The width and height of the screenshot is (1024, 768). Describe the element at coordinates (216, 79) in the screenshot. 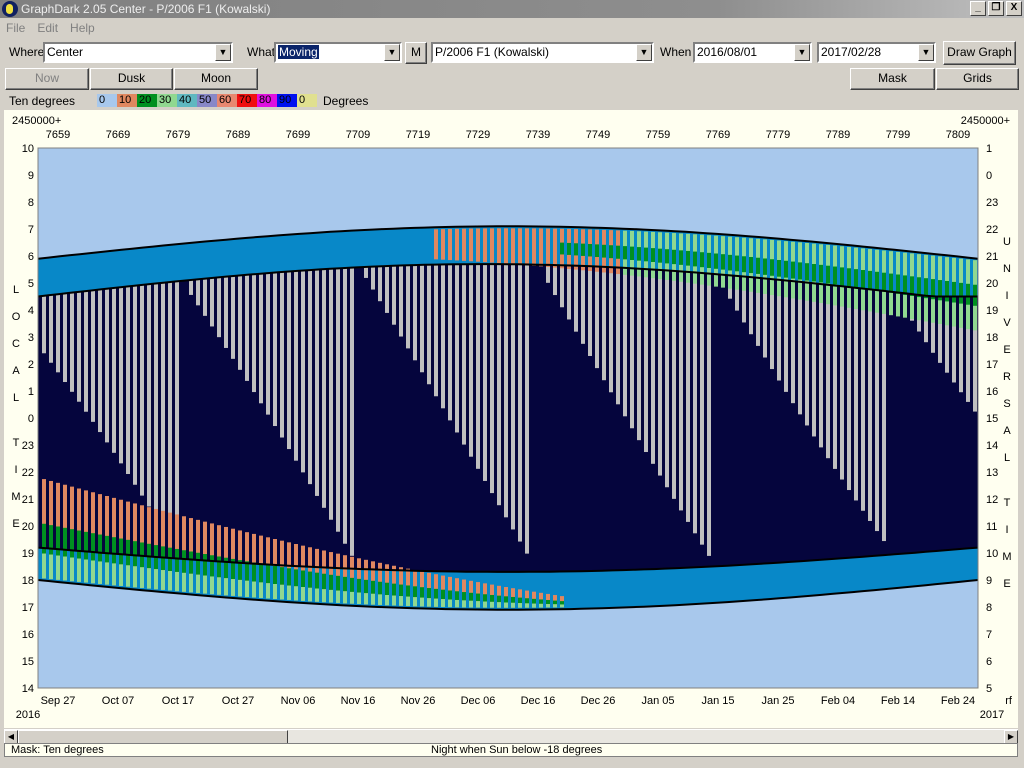

I see `moon-button: Moon` at that location.